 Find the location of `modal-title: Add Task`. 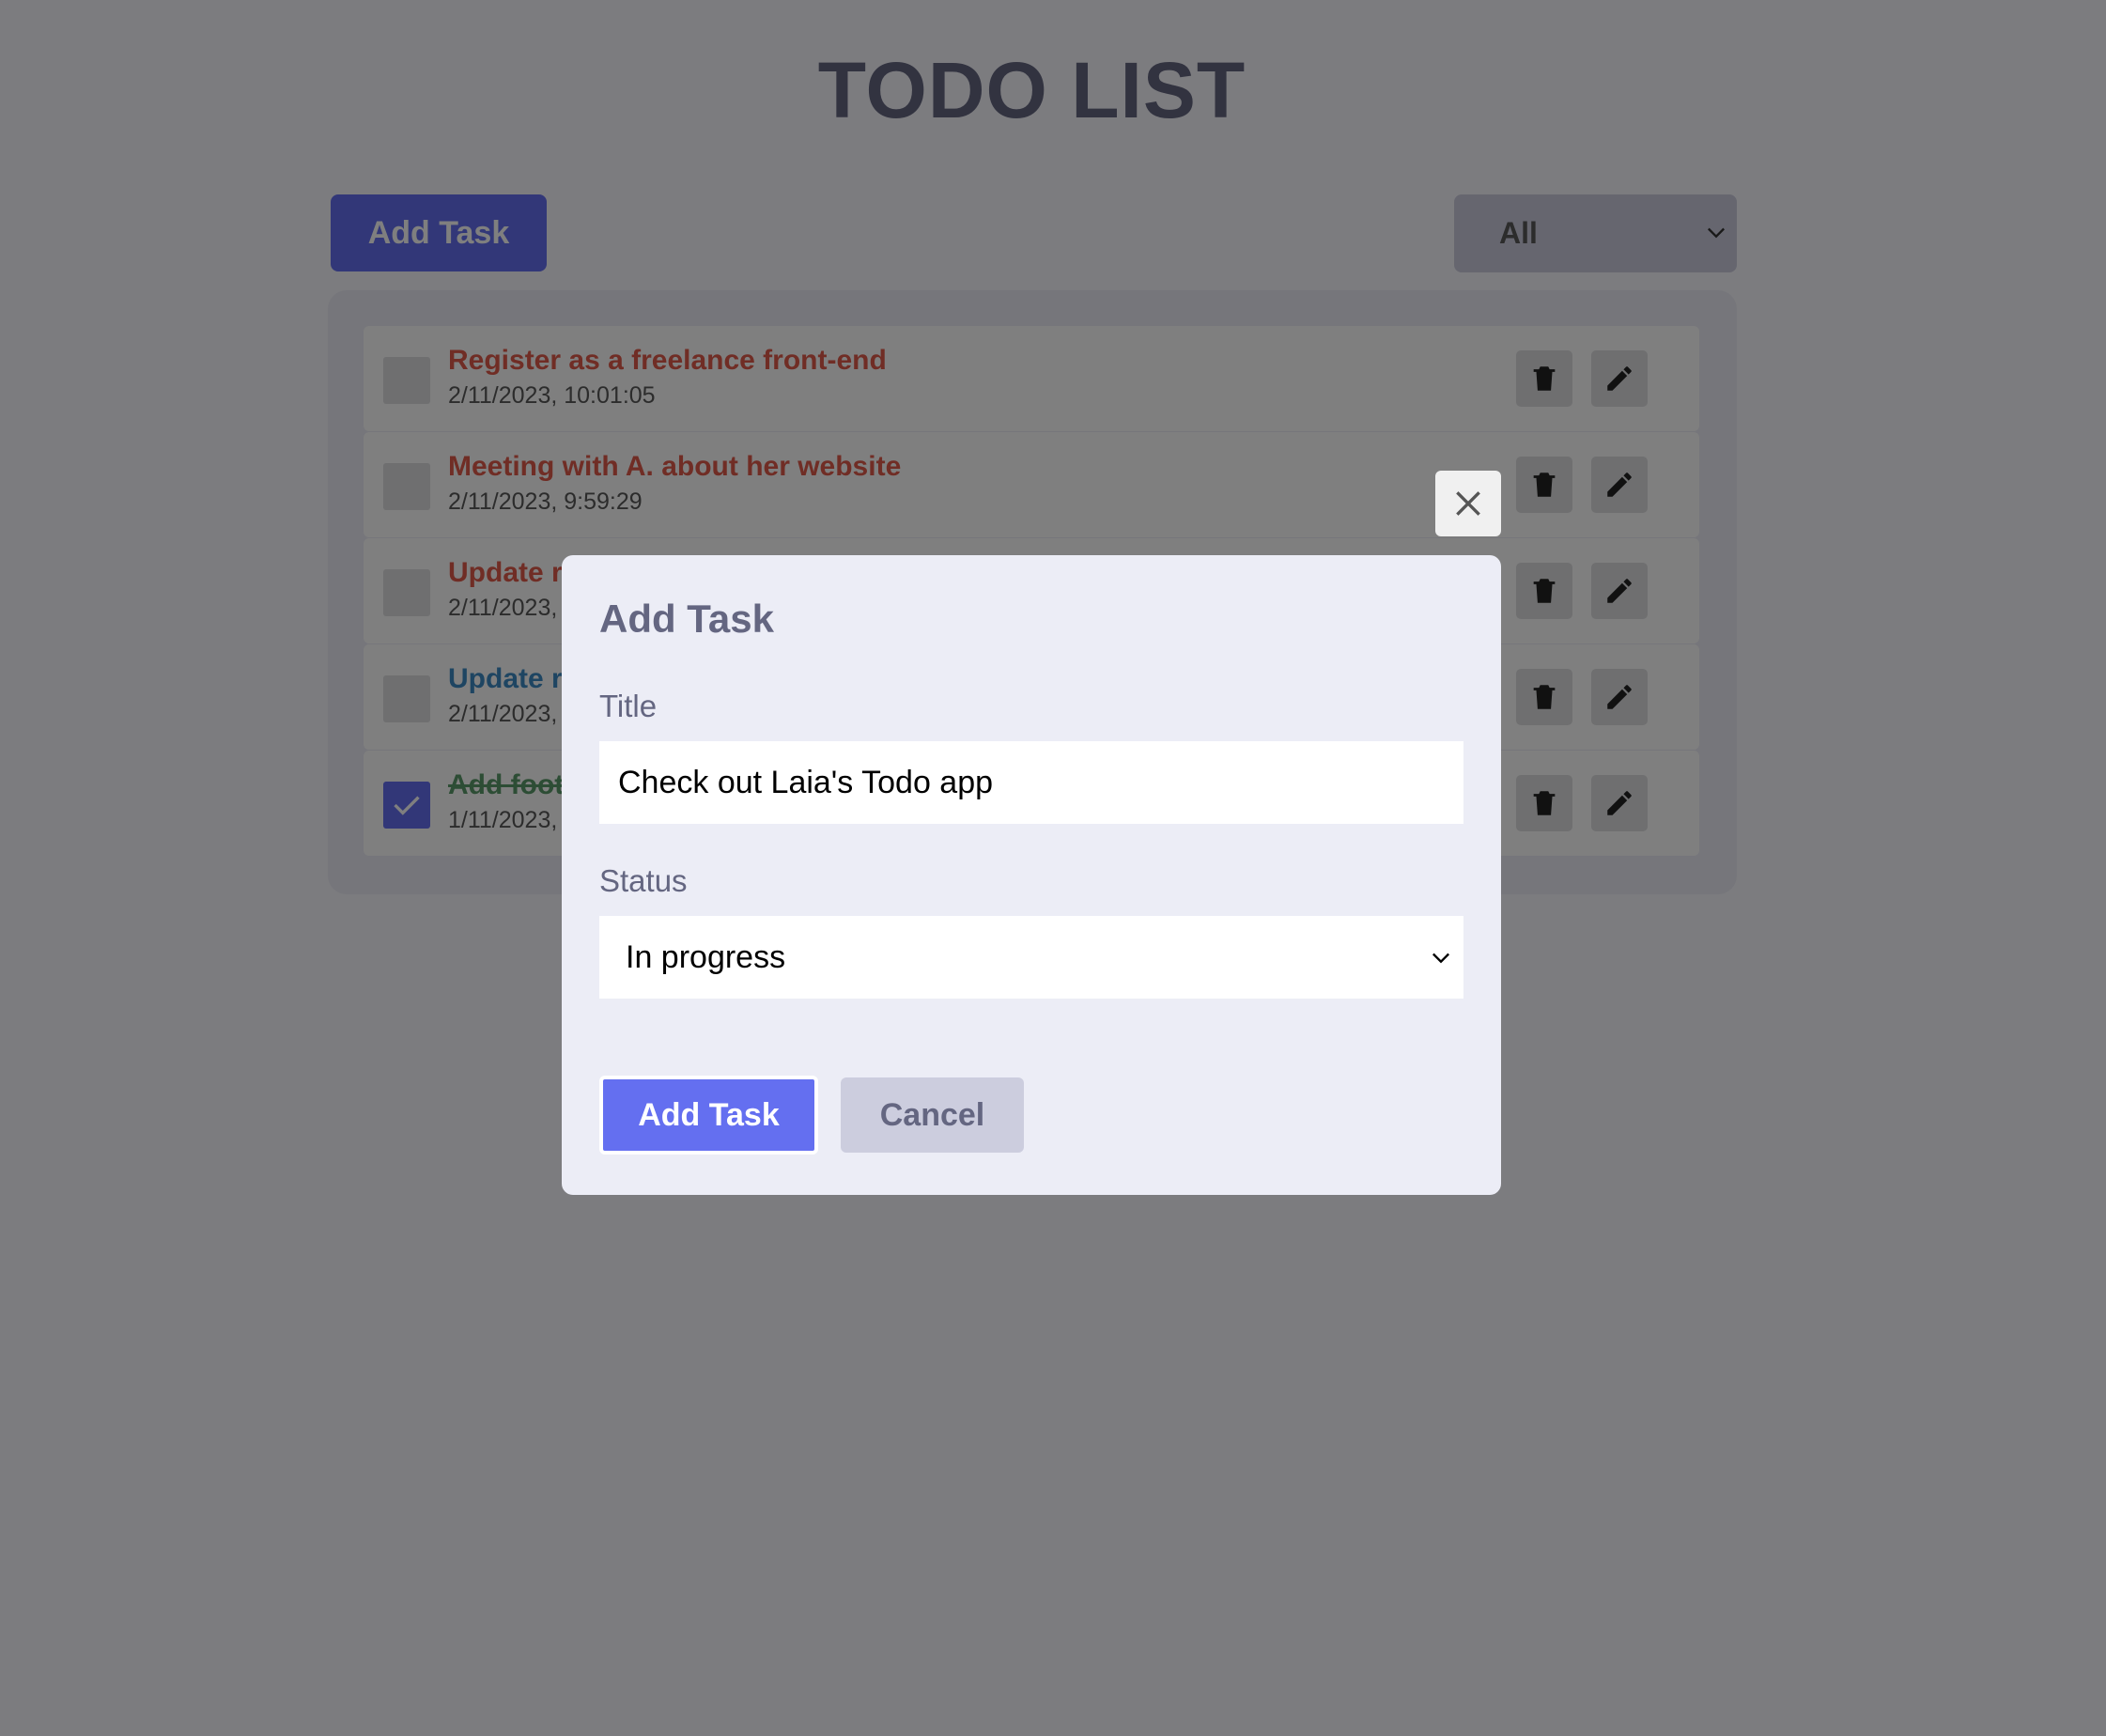

modal-title: Add Task is located at coordinates (686, 619).